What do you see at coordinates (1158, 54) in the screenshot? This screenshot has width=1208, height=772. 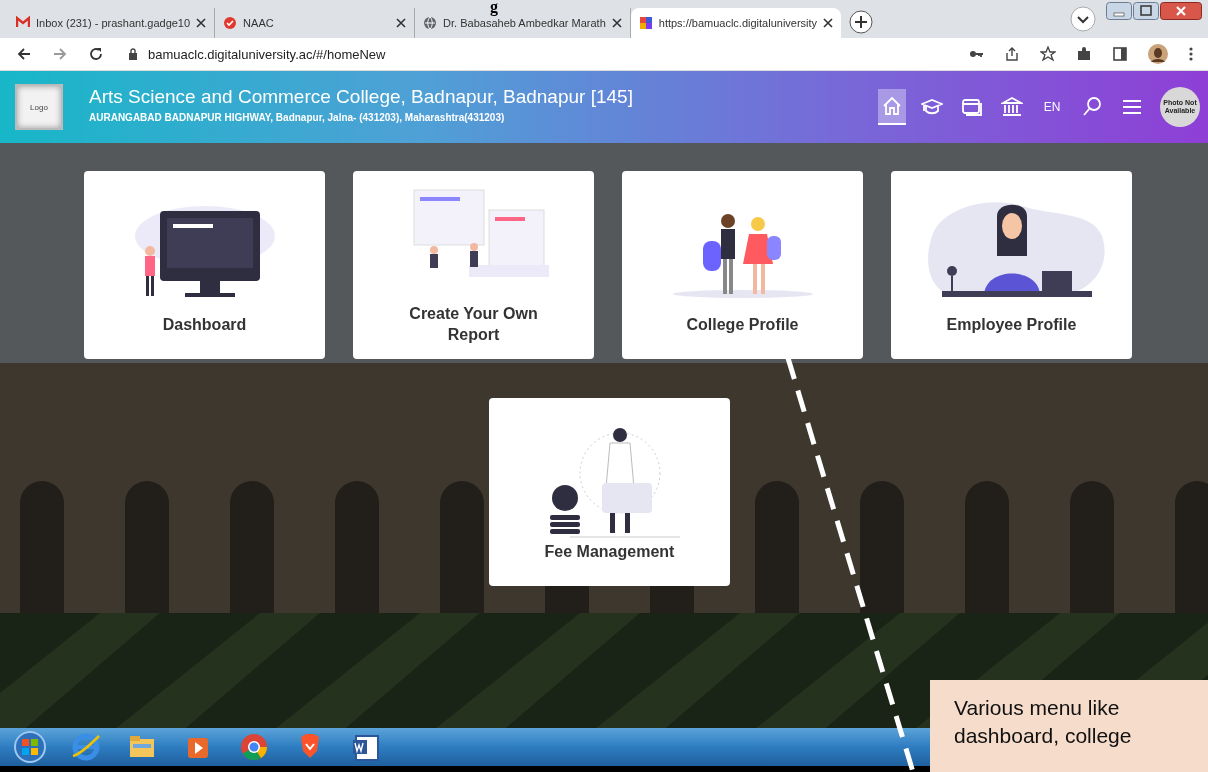 I see `profile-avatar-icon` at bounding box center [1158, 54].